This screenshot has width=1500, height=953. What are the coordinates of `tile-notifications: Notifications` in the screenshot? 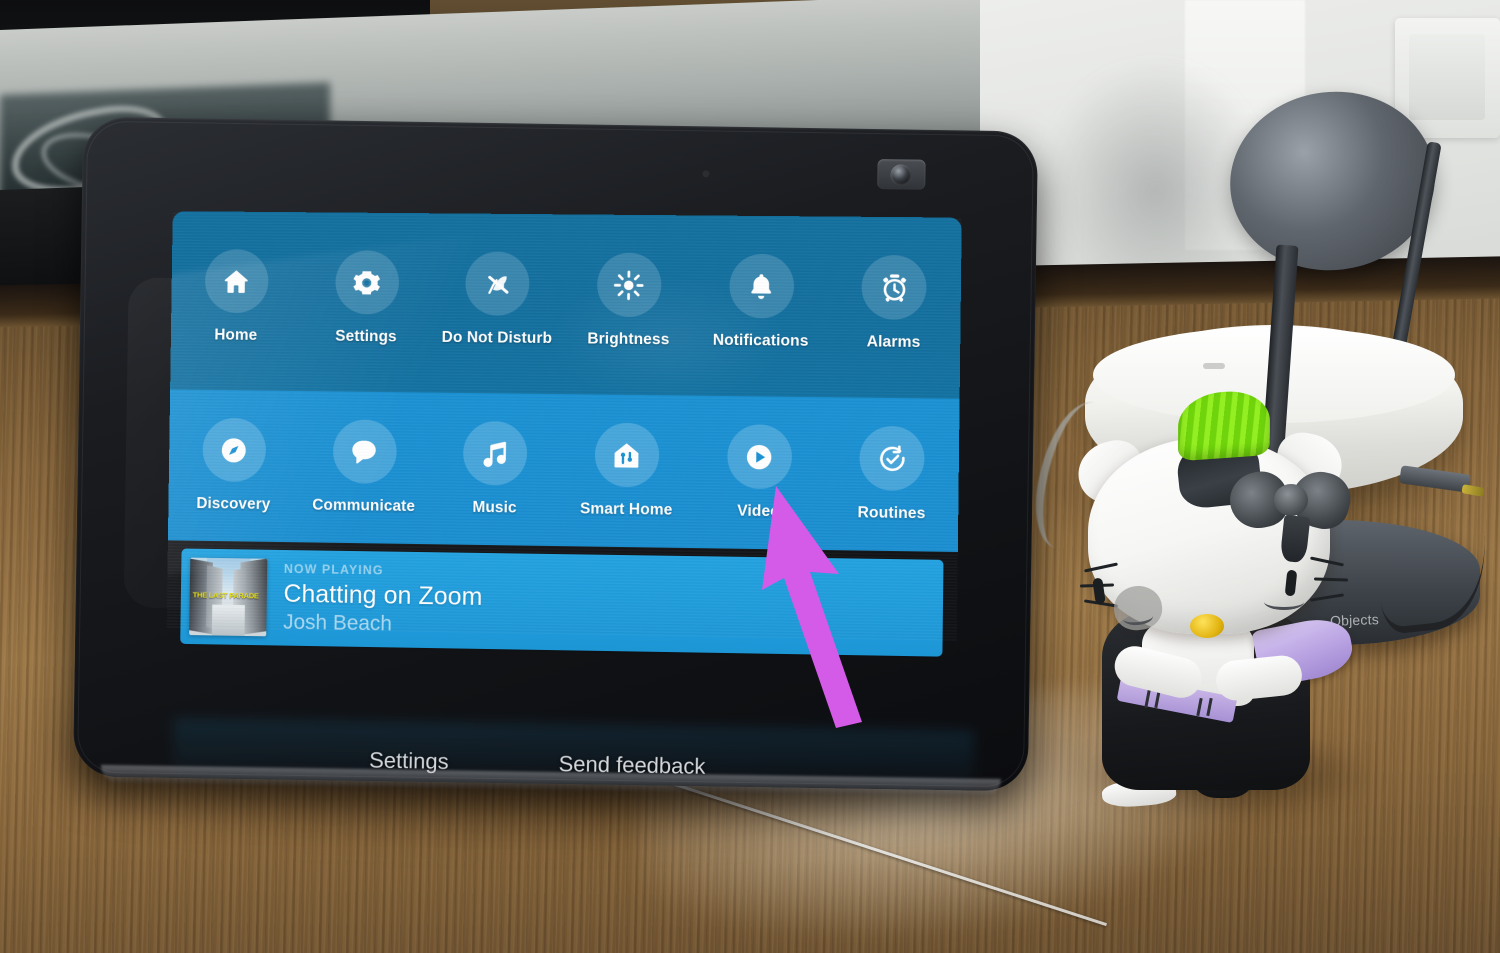 It's located at (761, 302).